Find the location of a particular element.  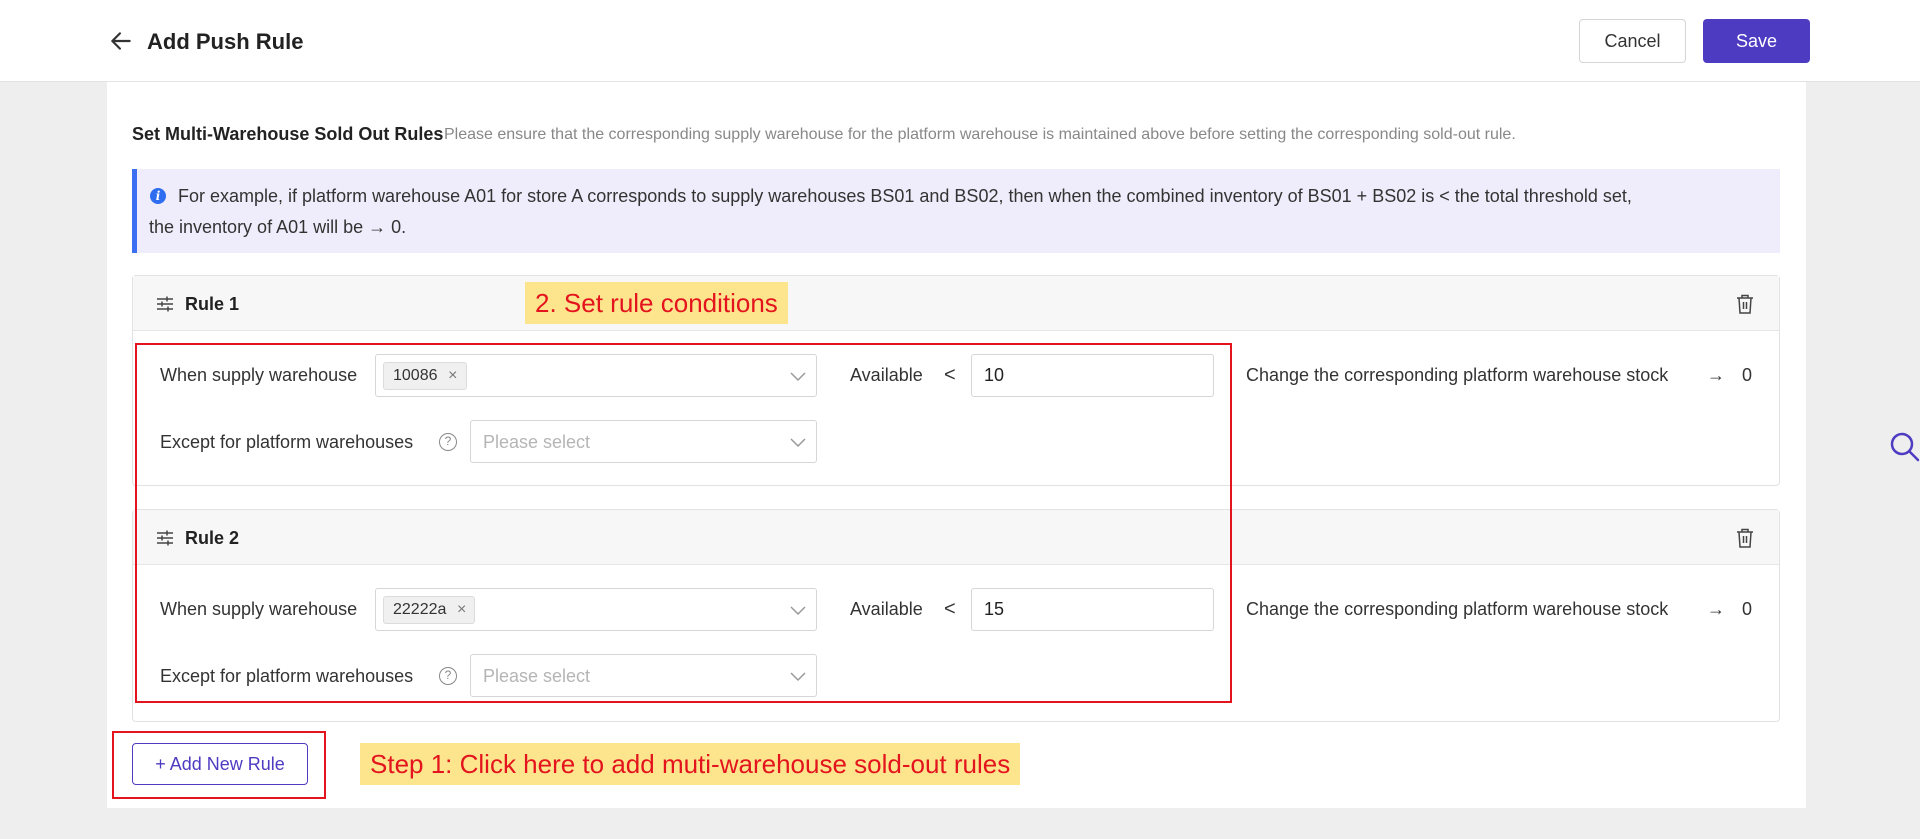

info-banner is located at coordinates (956, 211).